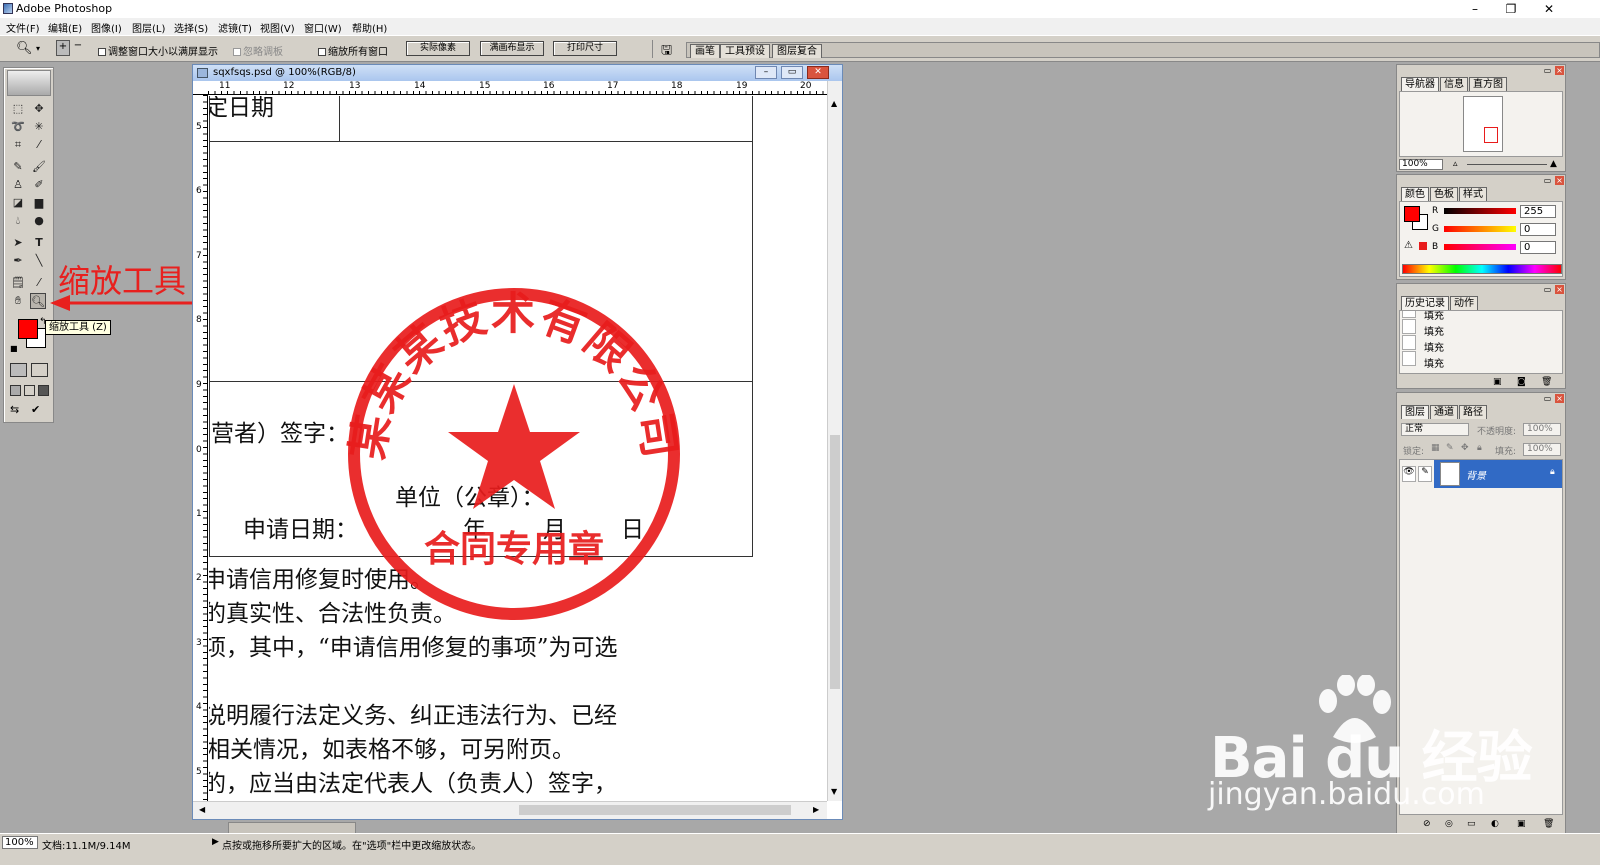 The height and width of the screenshot is (865, 1600). I want to click on move-tool-icon: ✥, so click(39, 109).